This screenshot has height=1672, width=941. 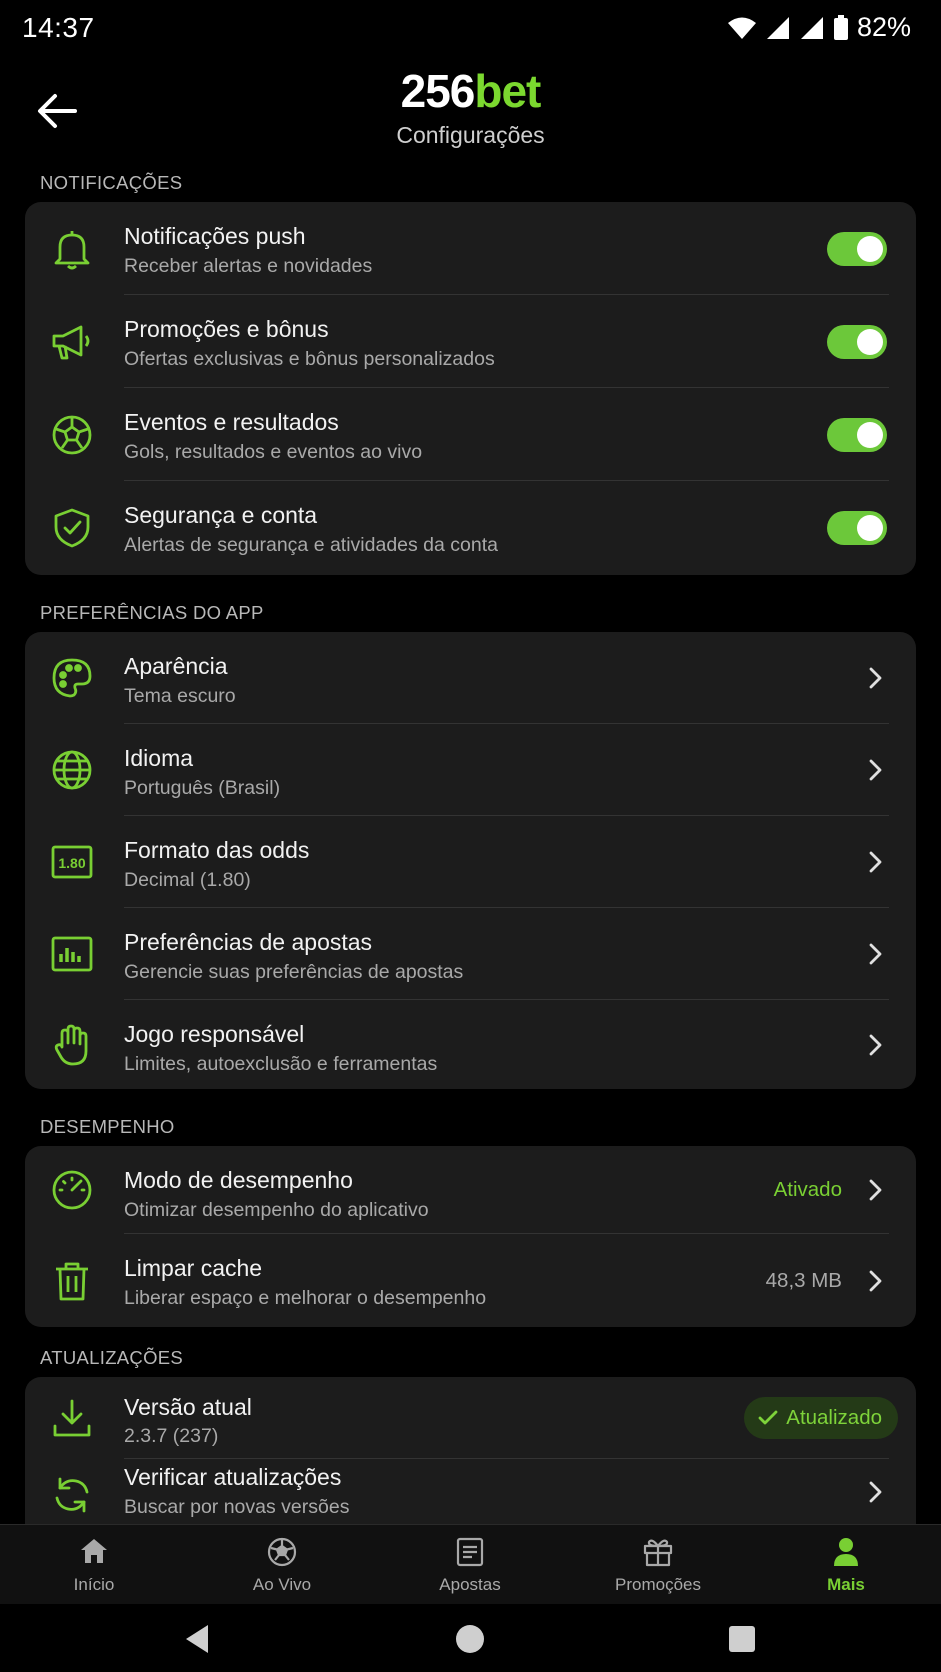 I want to click on push-toggle, so click(x=857, y=248).